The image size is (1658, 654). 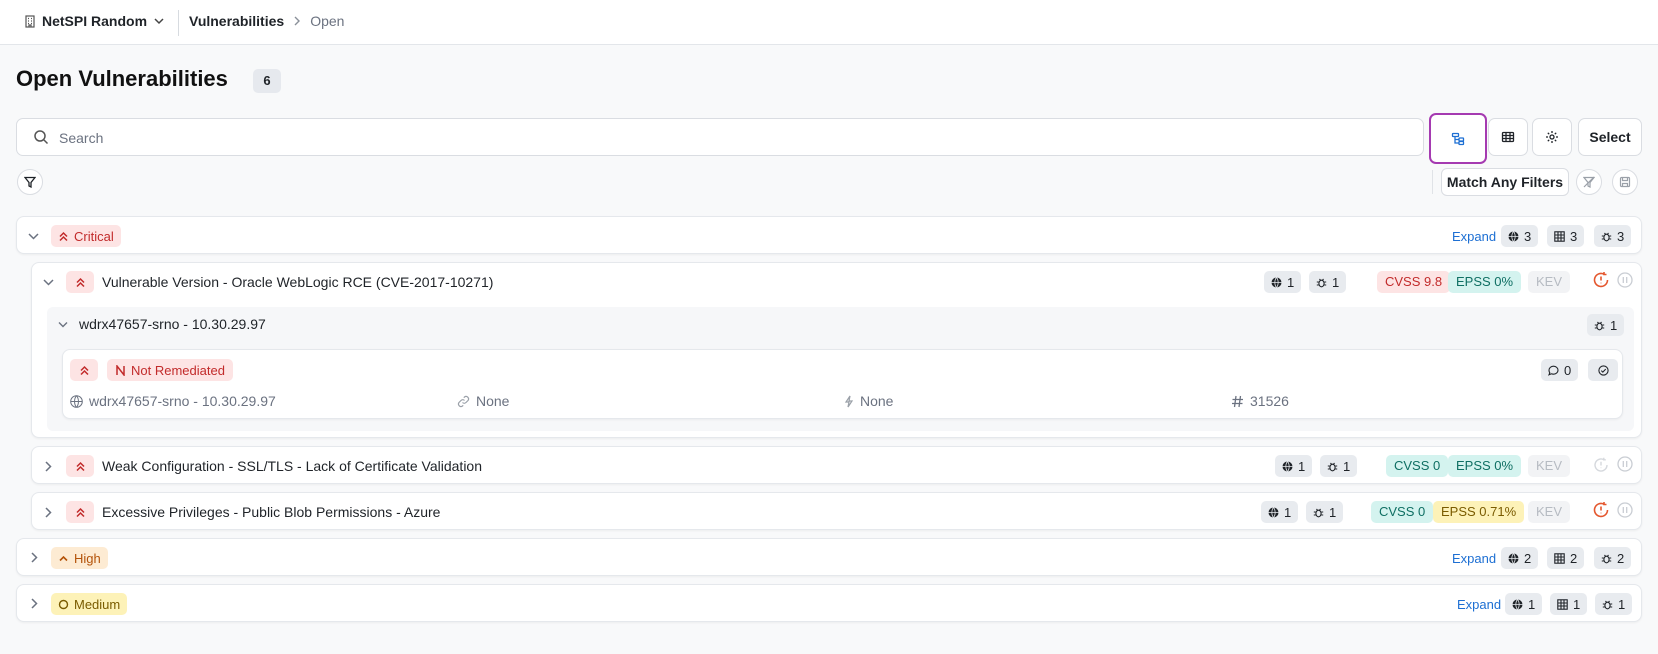 I want to click on save-filter-icon, so click(x=1625, y=182).